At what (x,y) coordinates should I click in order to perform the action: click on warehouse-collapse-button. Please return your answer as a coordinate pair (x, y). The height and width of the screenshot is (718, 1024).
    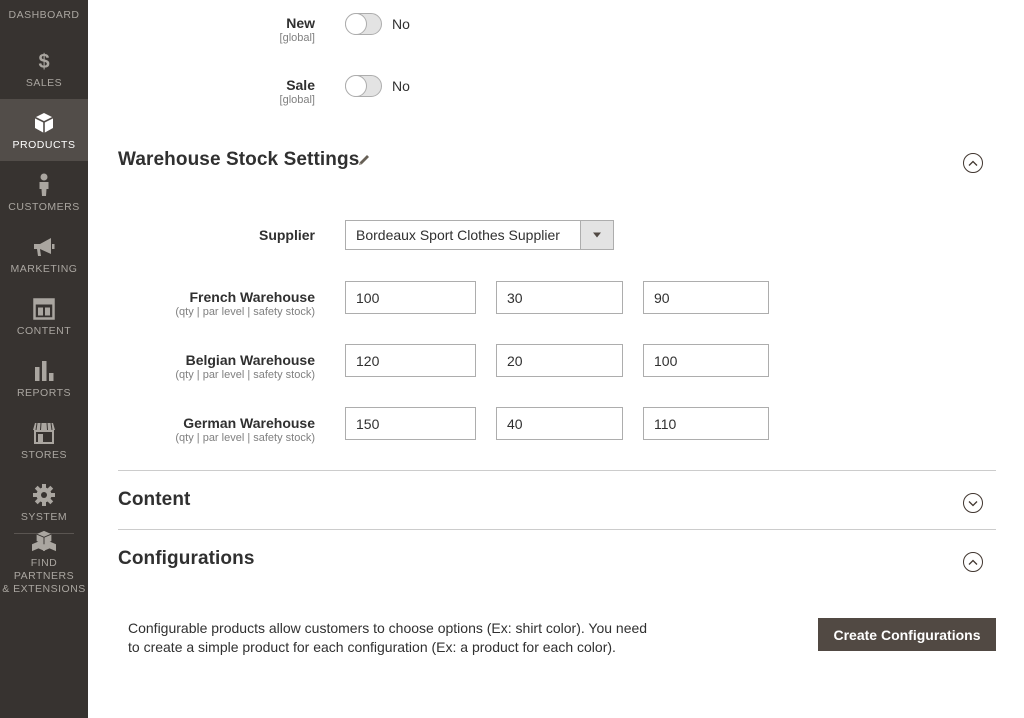
    Looking at the image, I should click on (973, 163).